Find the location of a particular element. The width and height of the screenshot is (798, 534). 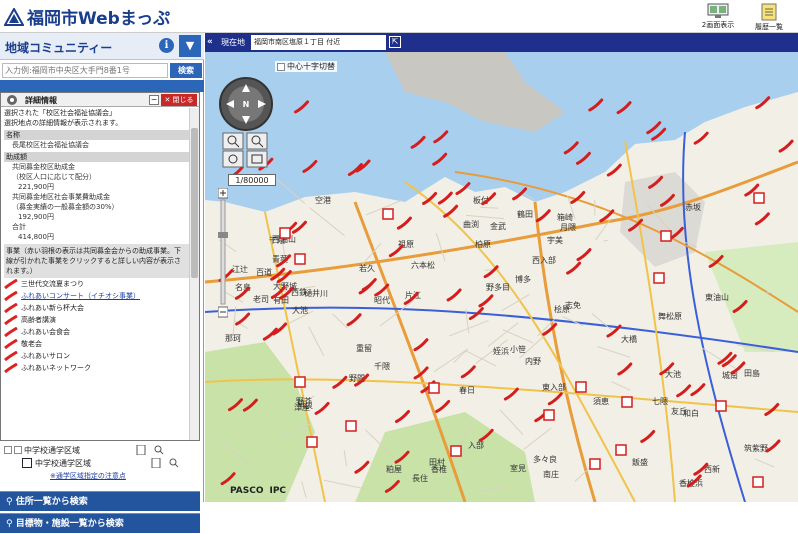

tree-row-label: 中学校通学区域 is located at coordinates (52, 450).